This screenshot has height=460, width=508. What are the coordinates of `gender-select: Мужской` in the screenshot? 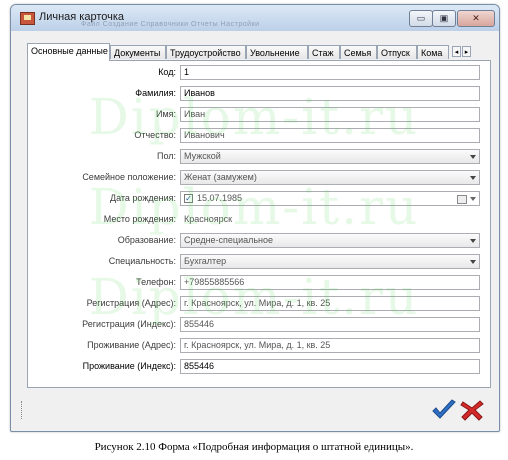 It's located at (330, 156).